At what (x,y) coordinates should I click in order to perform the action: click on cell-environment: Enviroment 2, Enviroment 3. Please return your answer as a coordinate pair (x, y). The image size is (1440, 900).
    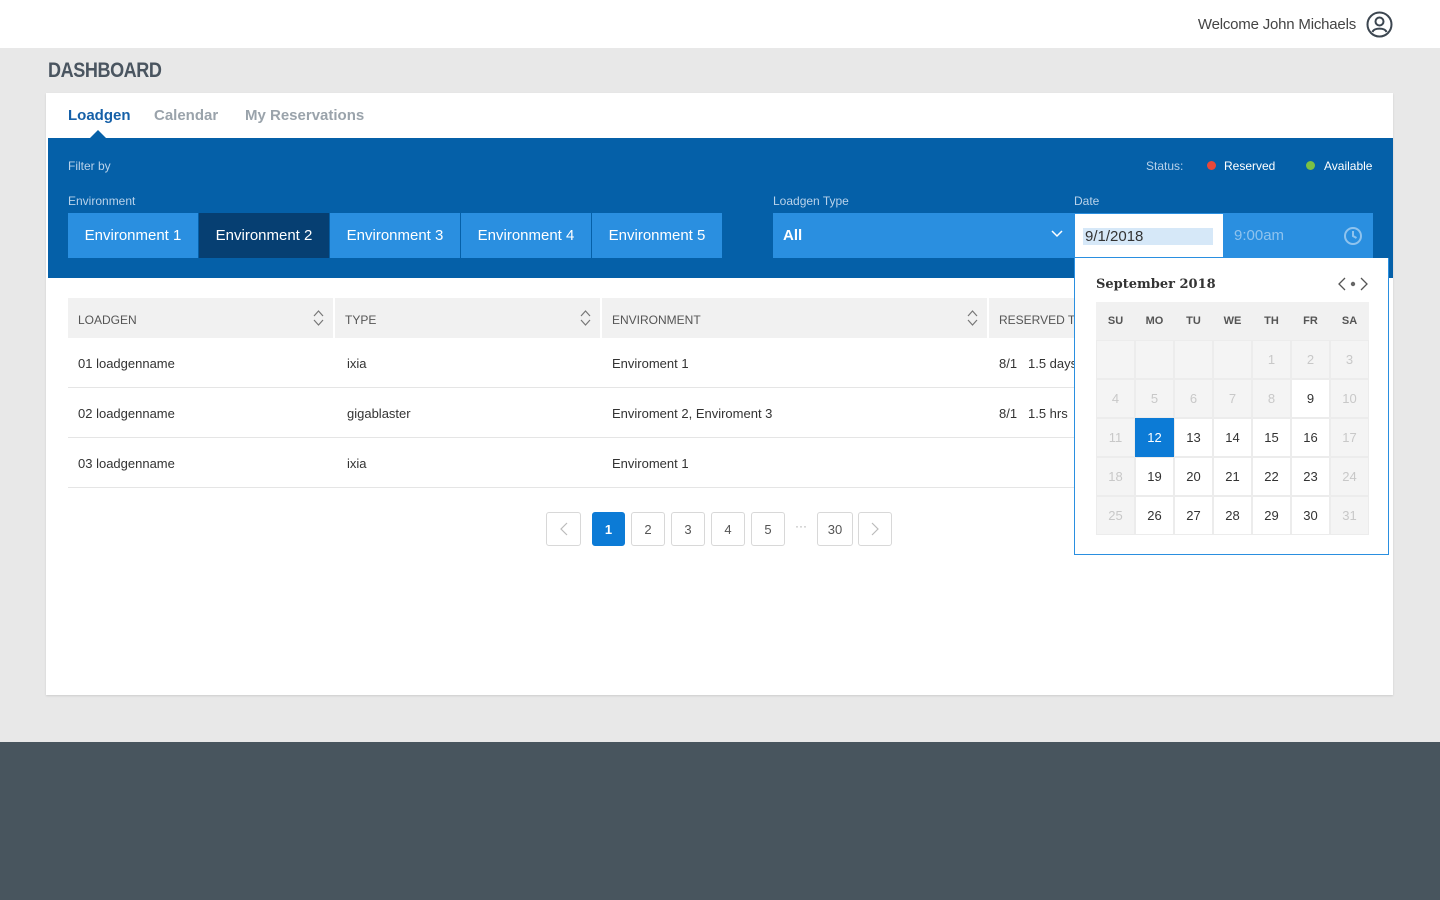
    Looking at the image, I should click on (692, 413).